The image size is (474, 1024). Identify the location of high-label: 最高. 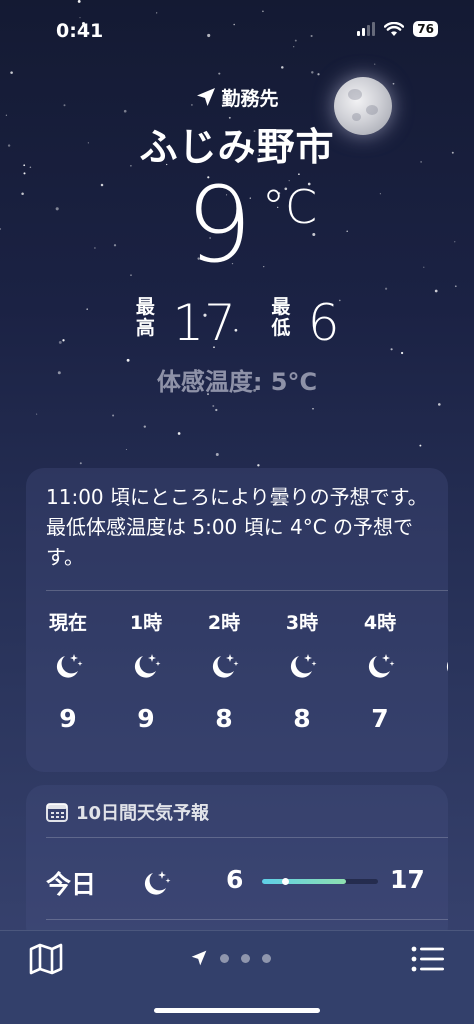
(145, 317).